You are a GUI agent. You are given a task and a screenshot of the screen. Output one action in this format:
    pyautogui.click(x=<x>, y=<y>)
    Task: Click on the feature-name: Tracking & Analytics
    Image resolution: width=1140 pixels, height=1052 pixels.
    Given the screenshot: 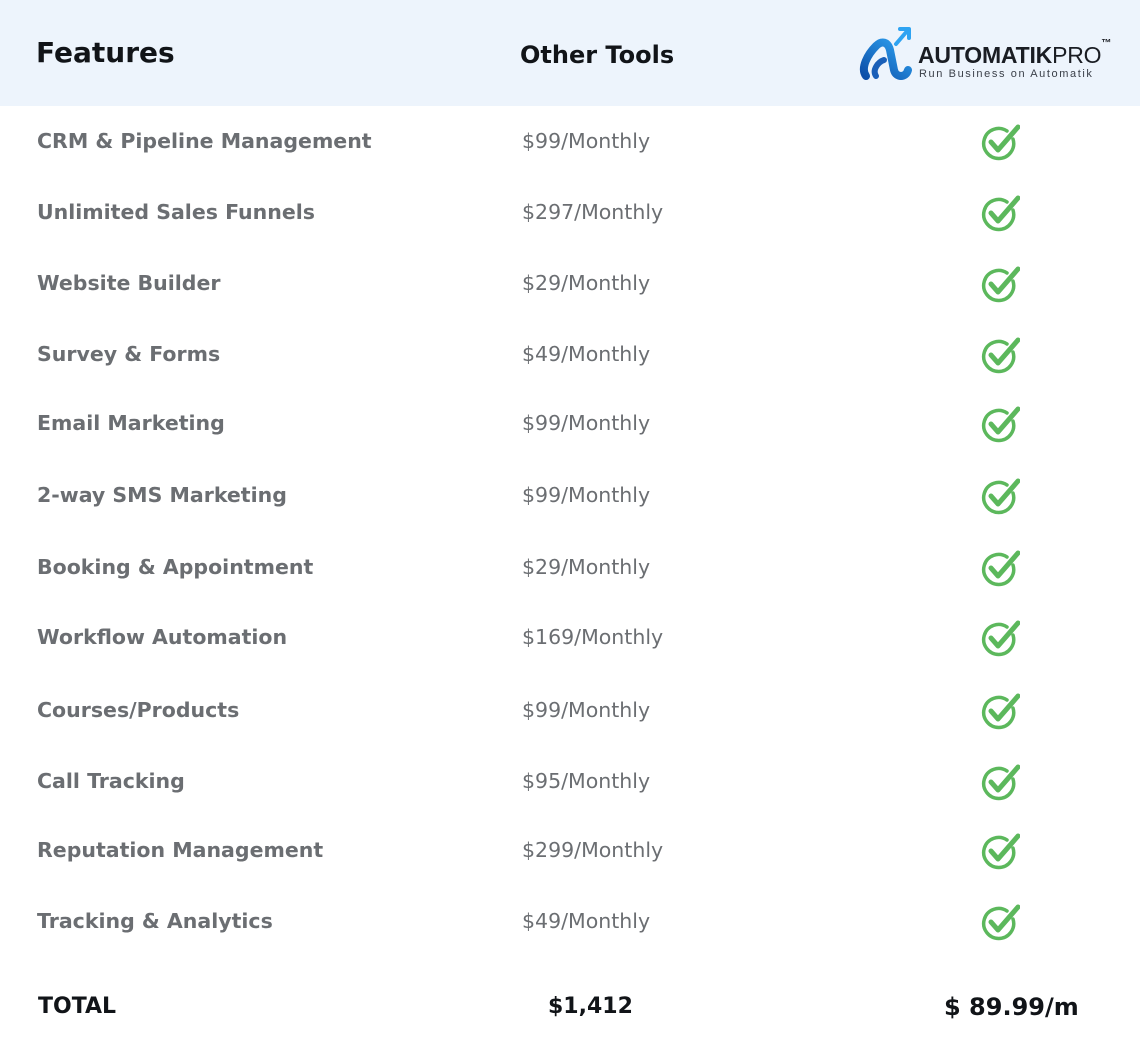 What is the action you would take?
    pyautogui.click(x=155, y=921)
    